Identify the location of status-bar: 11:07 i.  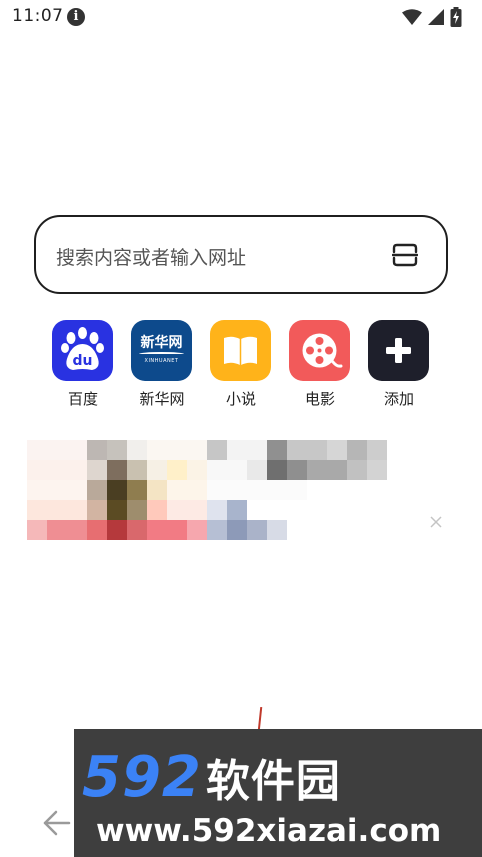
(241, 17).